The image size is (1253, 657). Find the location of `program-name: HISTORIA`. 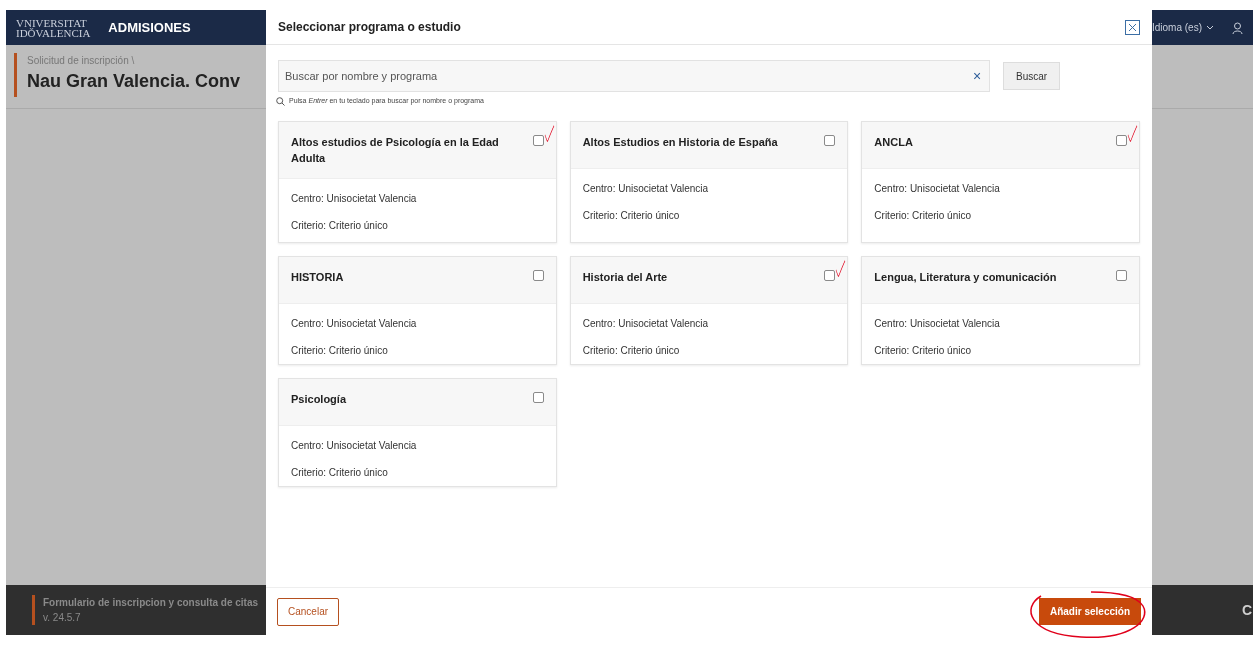

program-name: HISTORIA is located at coordinates (318, 277).